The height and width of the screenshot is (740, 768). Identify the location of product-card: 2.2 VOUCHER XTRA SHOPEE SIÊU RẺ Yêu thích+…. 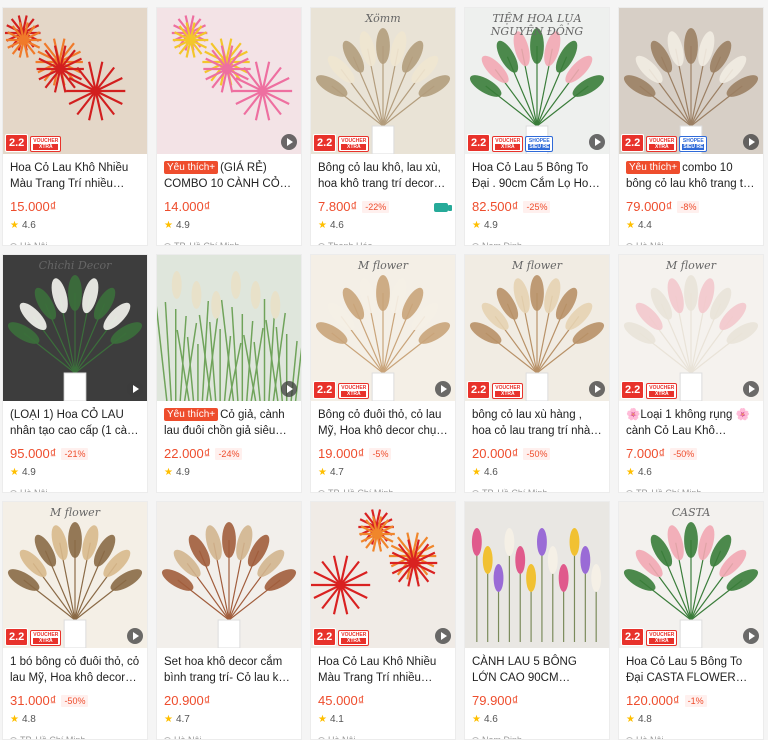
(691, 126).